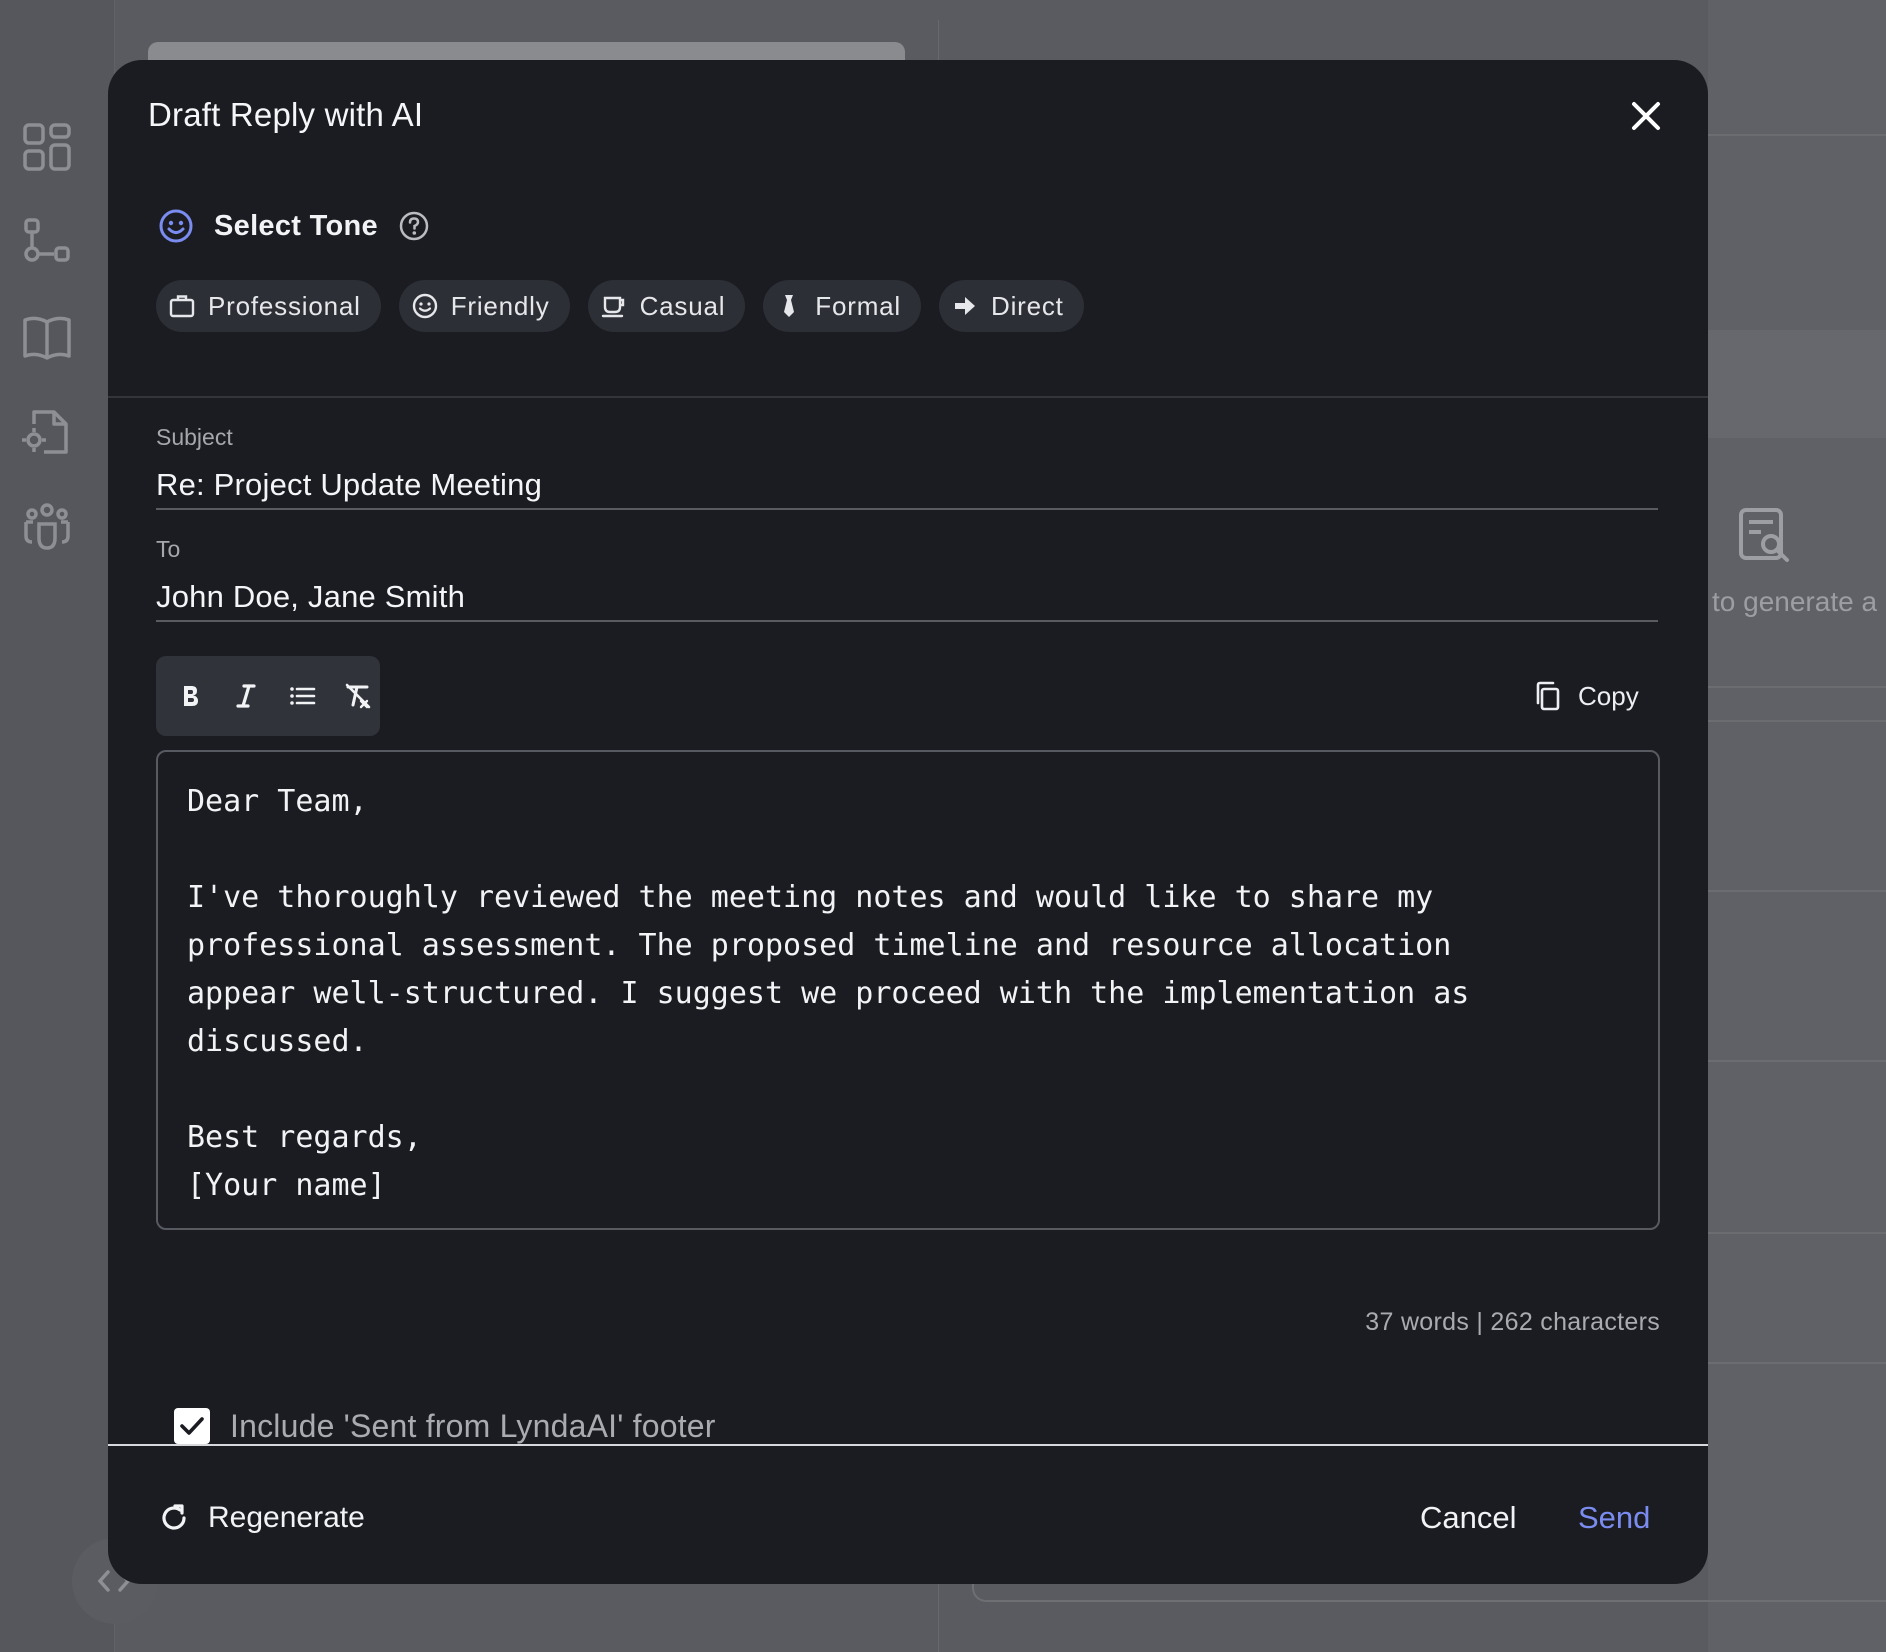 Image resolution: width=1886 pixels, height=1652 pixels. Describe the element at coordinates (612, 307) in the screenshot. I see `coffee-icon` at that location.